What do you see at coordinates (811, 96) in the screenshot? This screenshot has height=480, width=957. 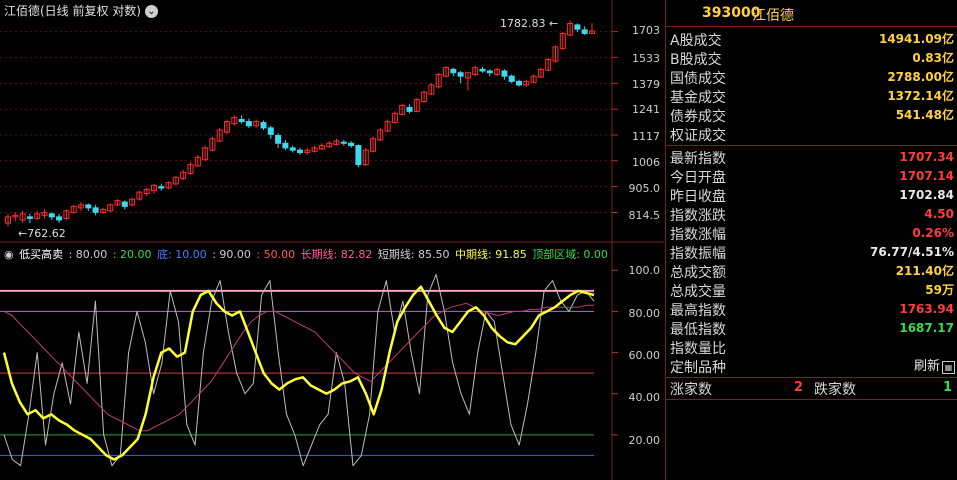 I see `quote-row: 基金成交 1372.14亿` at bounding box center [811, 96].